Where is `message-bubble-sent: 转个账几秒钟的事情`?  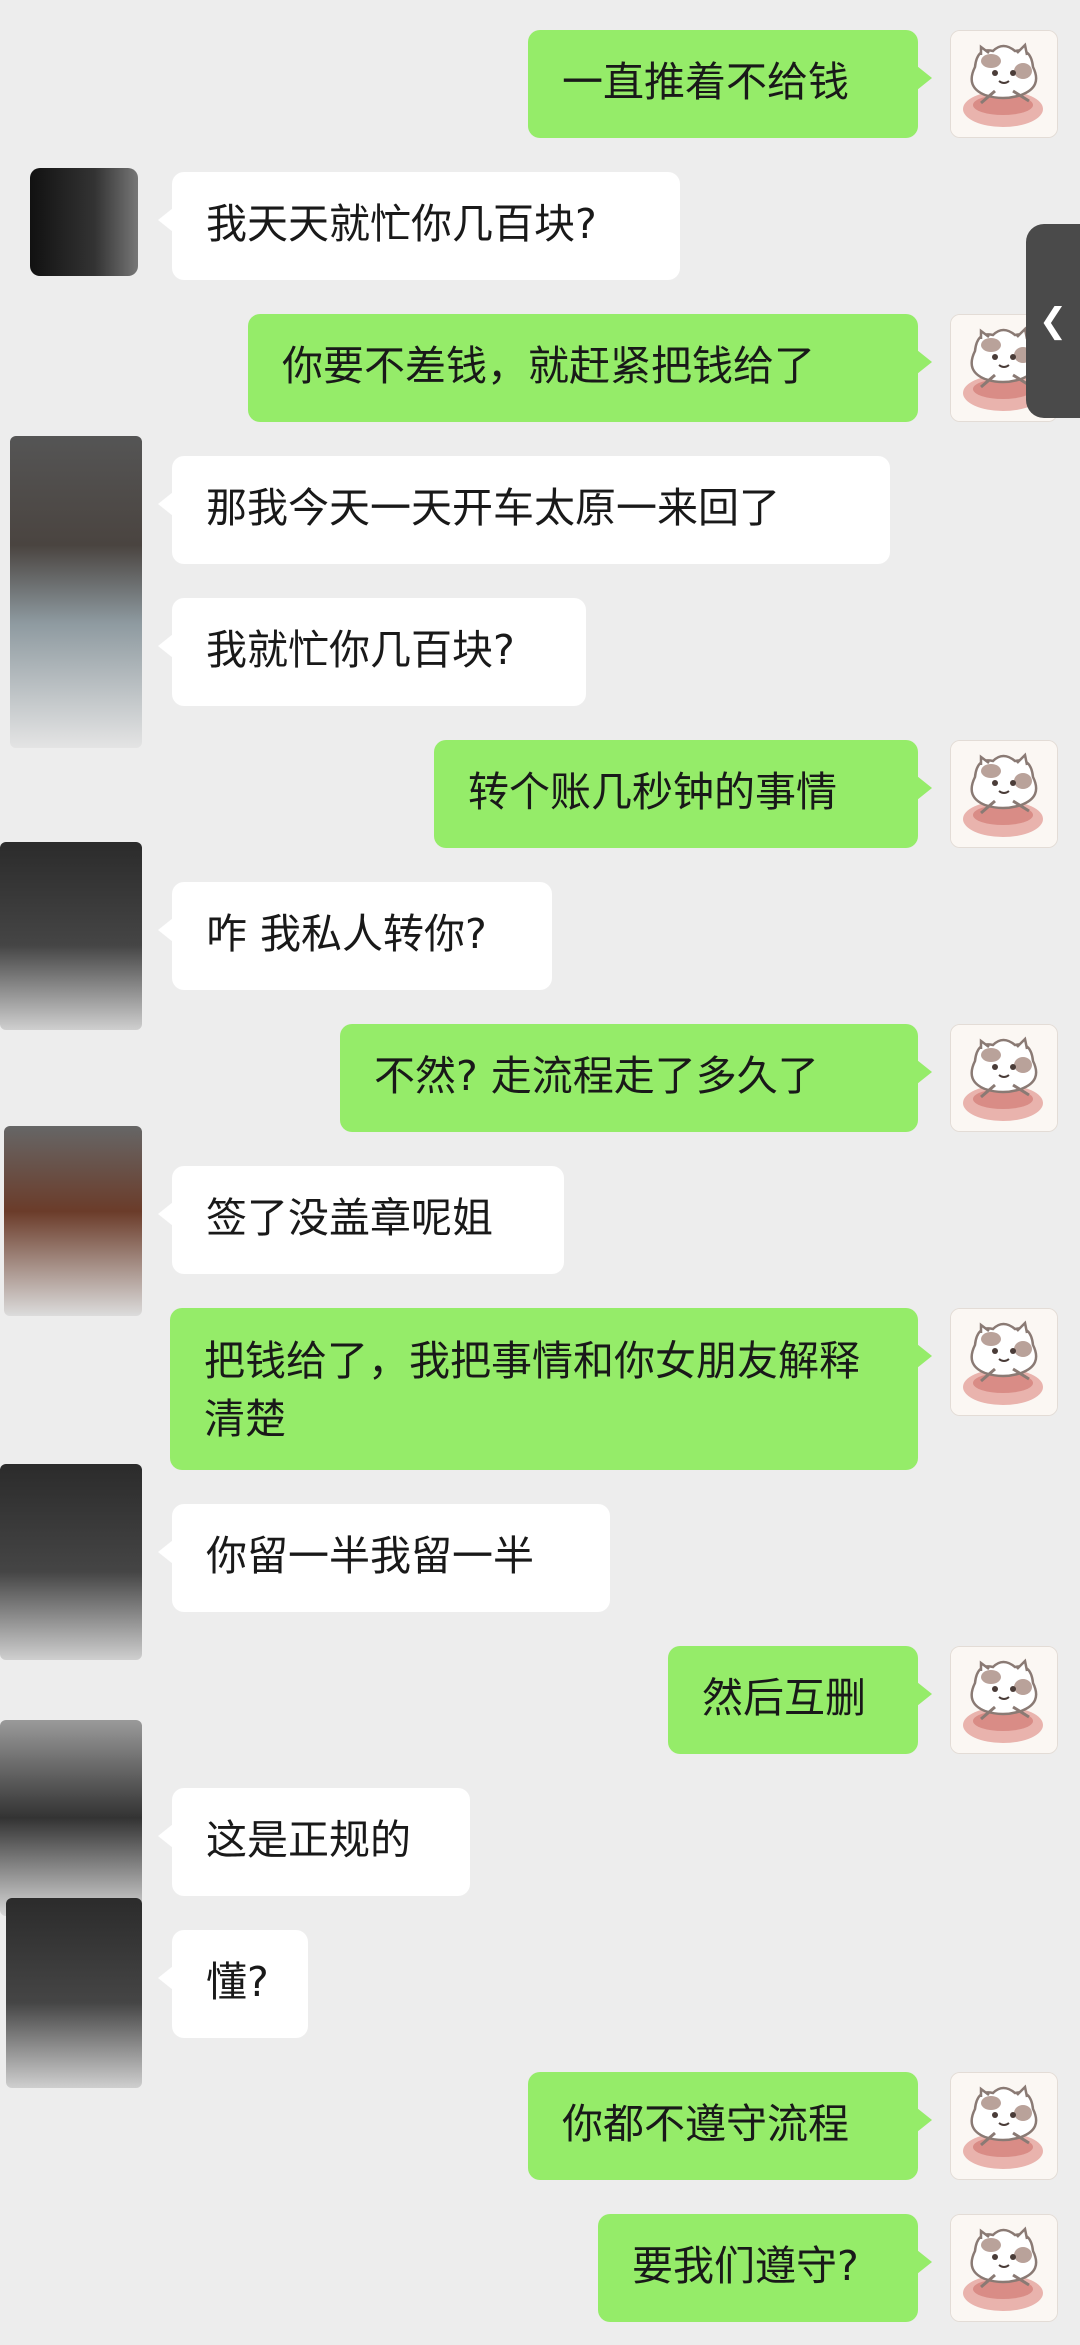
message-bubble-sent: 转个账几秒钟的事情 is located at coordinates (683, 794).